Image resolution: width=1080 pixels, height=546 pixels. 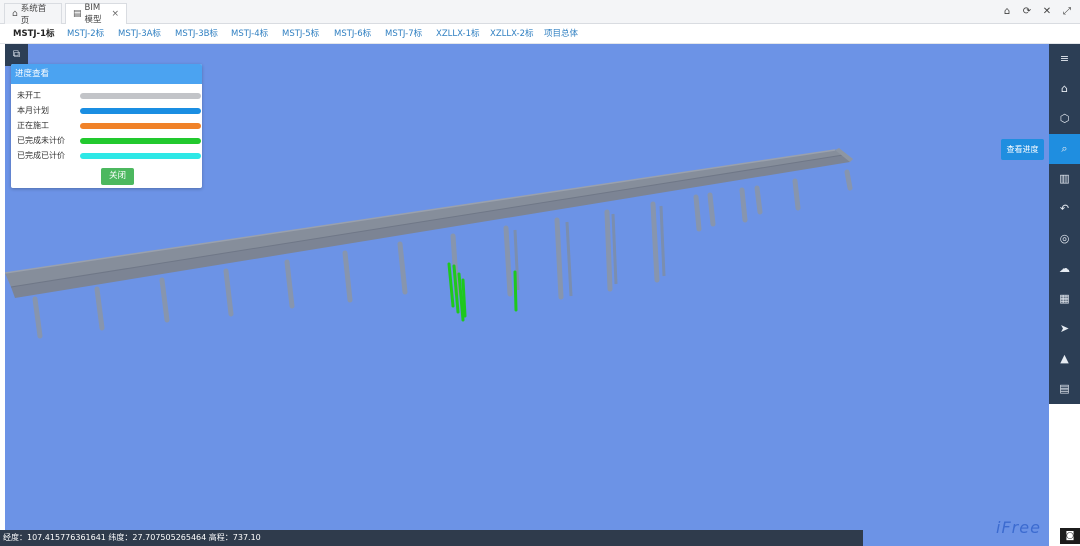 What do you see at coordinates (1064, 209) in the screenshot?
I see `undo-icon: ↶` at bounding box center [1064, 209].